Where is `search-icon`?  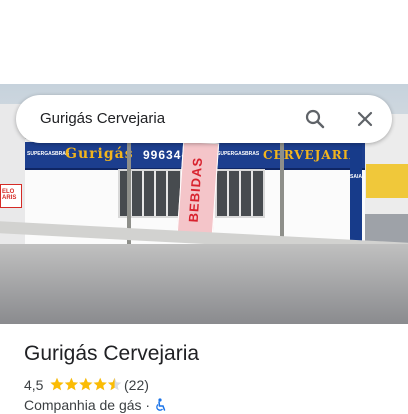
search-icon is located at coordinates (315, 119).